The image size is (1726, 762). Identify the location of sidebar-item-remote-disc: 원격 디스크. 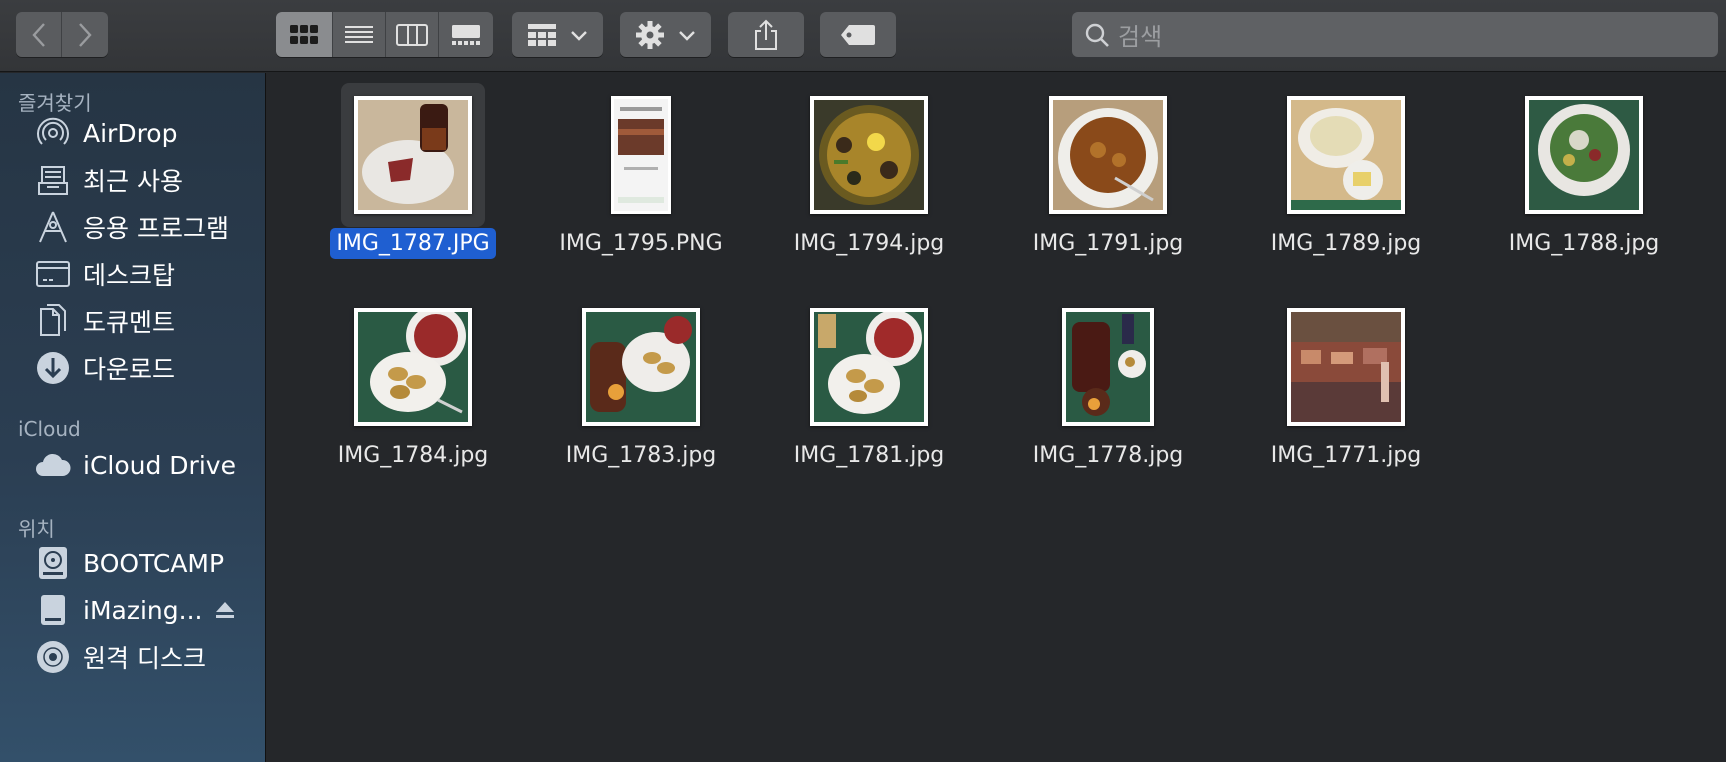
(132, 657).